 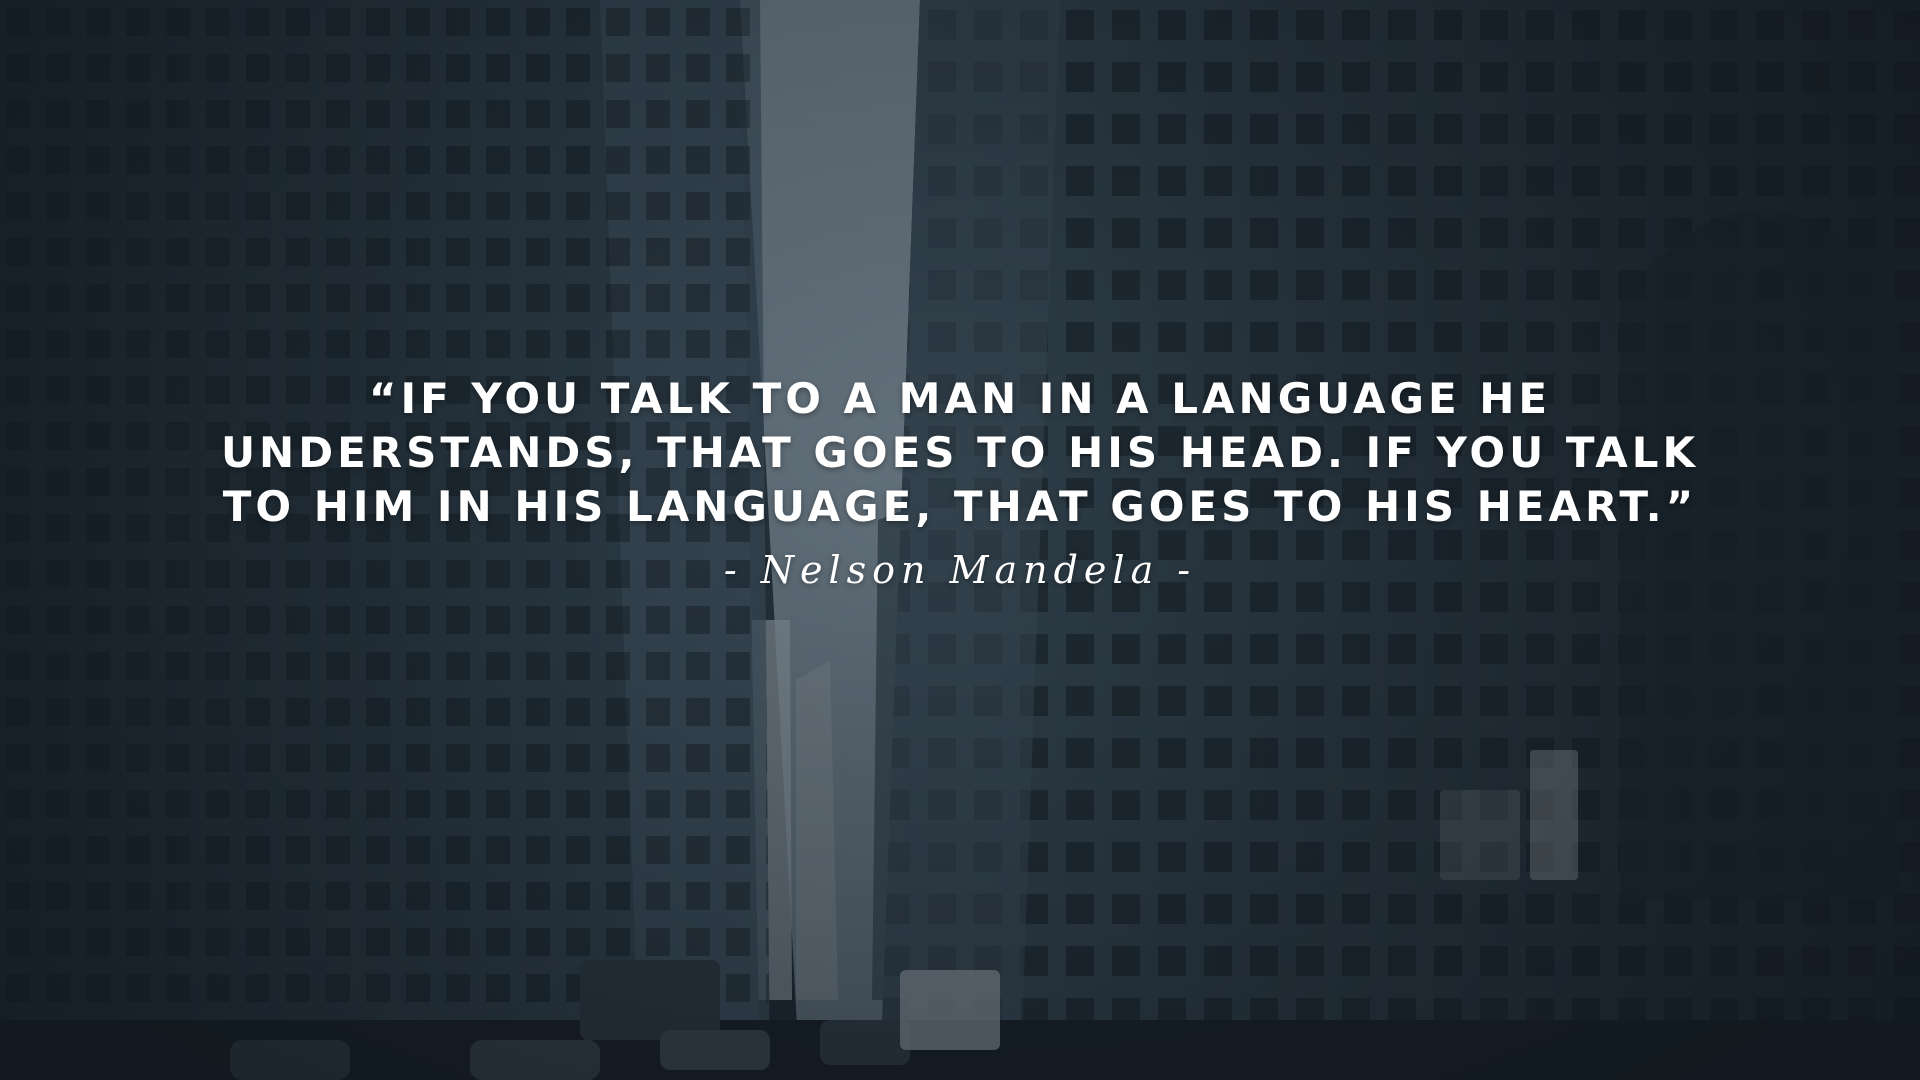 I want to click on quote-author: - Nelson Mandela -, so click(x=960, y=570).